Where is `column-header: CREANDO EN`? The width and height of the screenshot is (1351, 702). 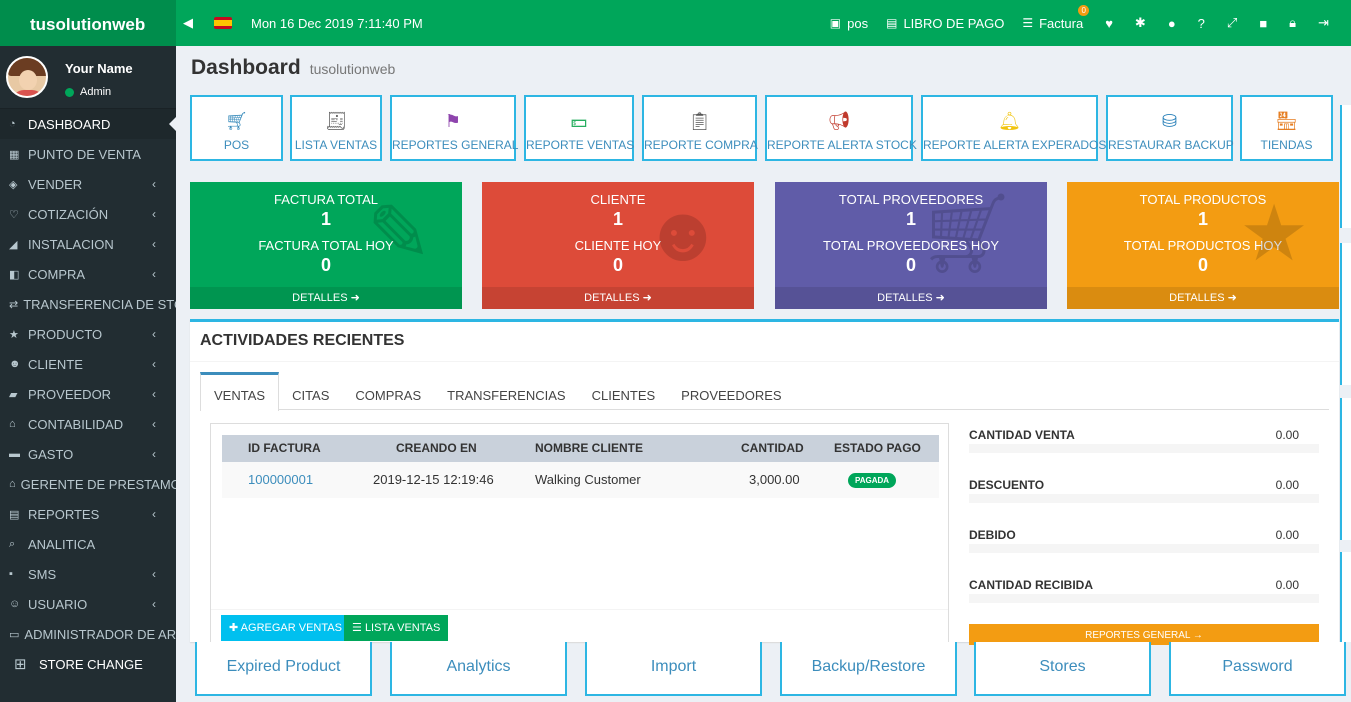
column-header: CREANDO EN is located at coordinates (436, 448).